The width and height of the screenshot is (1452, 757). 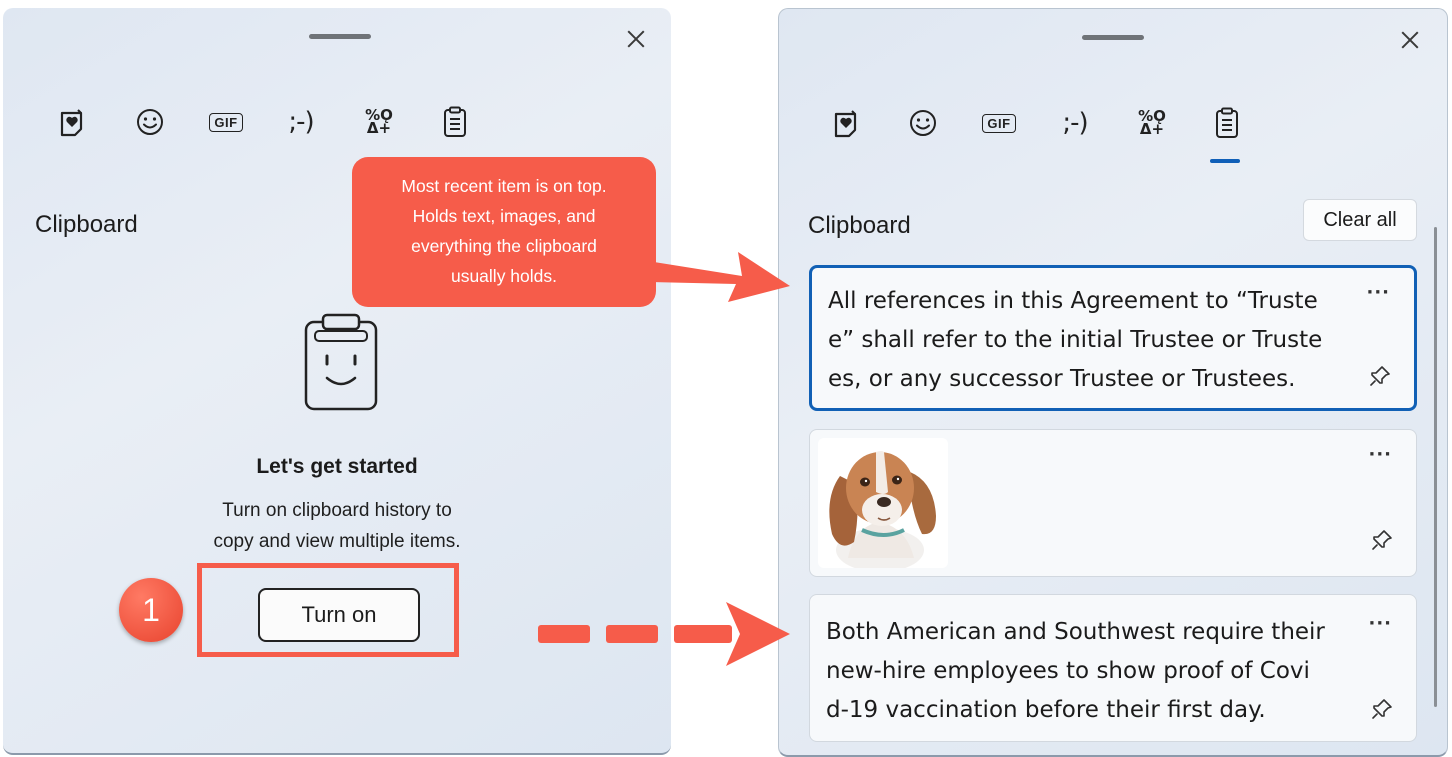 I want to click on highlight-box, so click(x=328, y=610).